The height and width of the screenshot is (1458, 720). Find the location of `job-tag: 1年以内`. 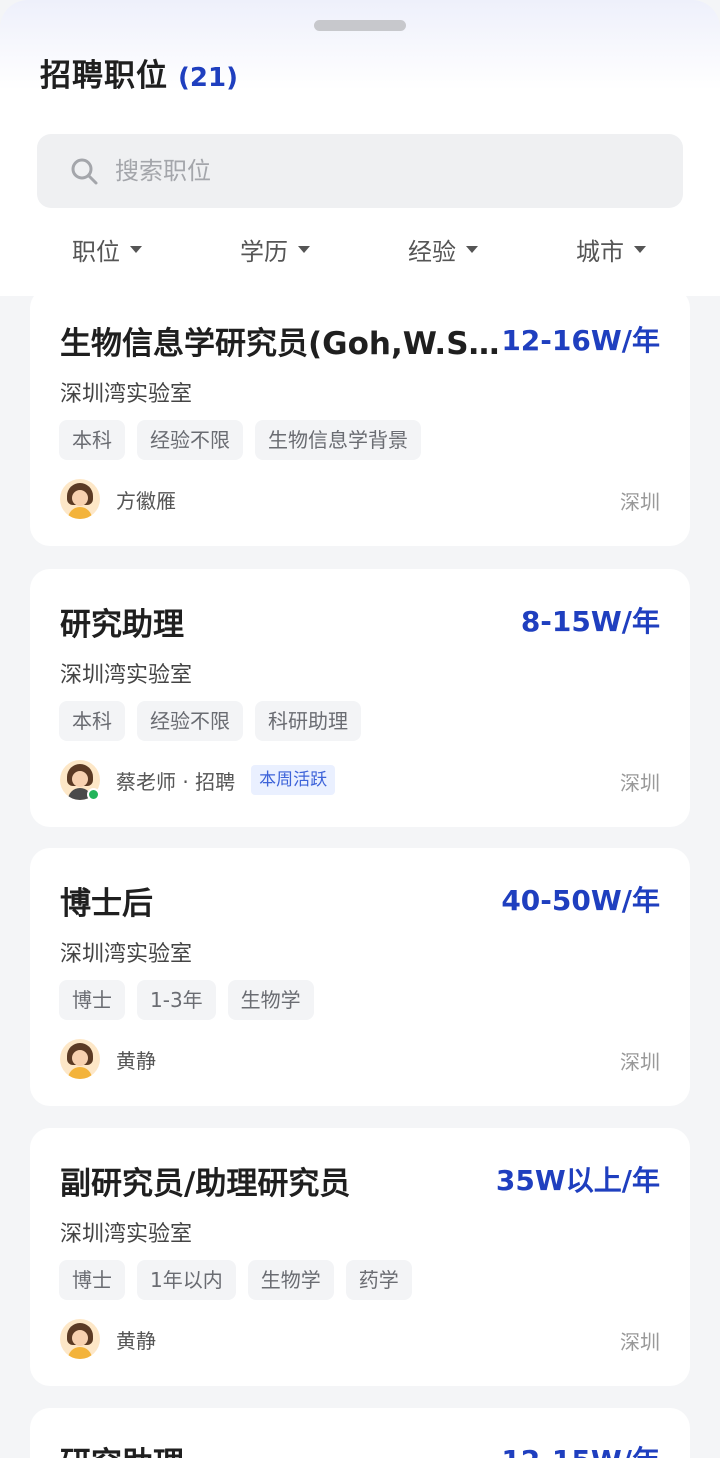

job-tag: 1年以内 is located at coordinates (186, 1280).